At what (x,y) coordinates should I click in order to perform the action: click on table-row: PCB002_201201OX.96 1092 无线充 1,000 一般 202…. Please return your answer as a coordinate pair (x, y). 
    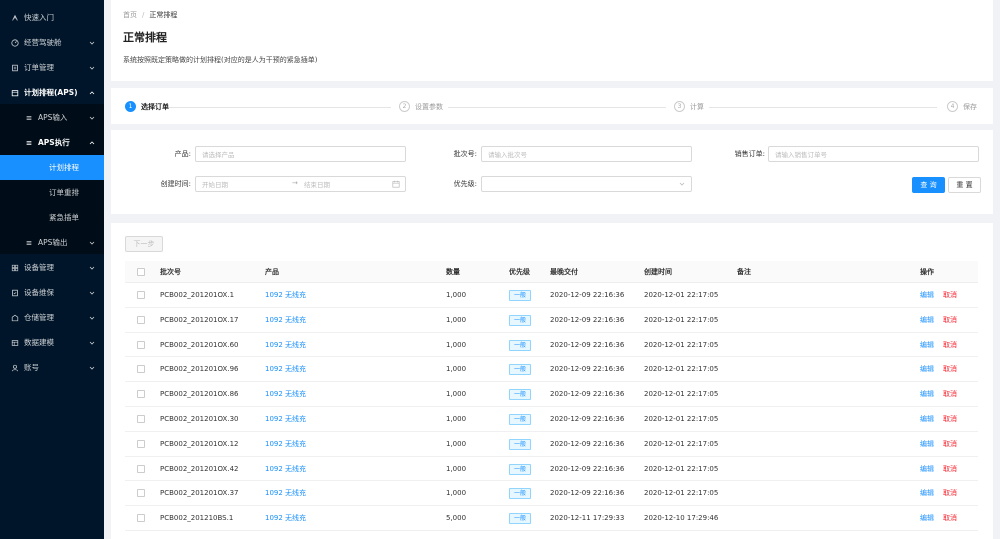
    Looking at the image, I should click on (551, 370).